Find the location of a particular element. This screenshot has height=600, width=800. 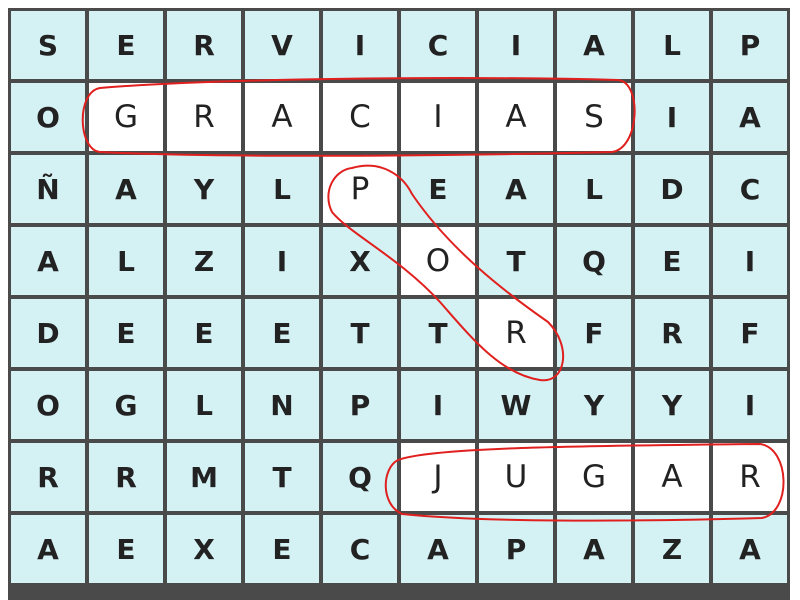

grid-cell: J is located at coordinates (438, 477).